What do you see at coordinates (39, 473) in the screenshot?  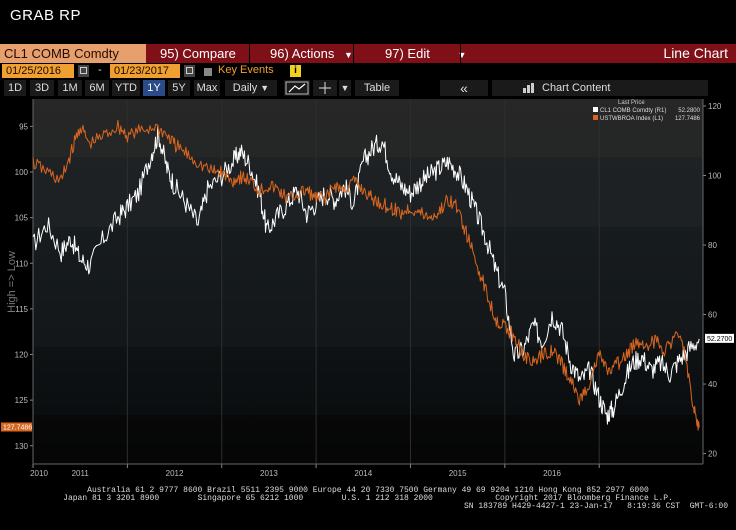 I see `x-tick-label: 2010` at bounding box center [39, 473].